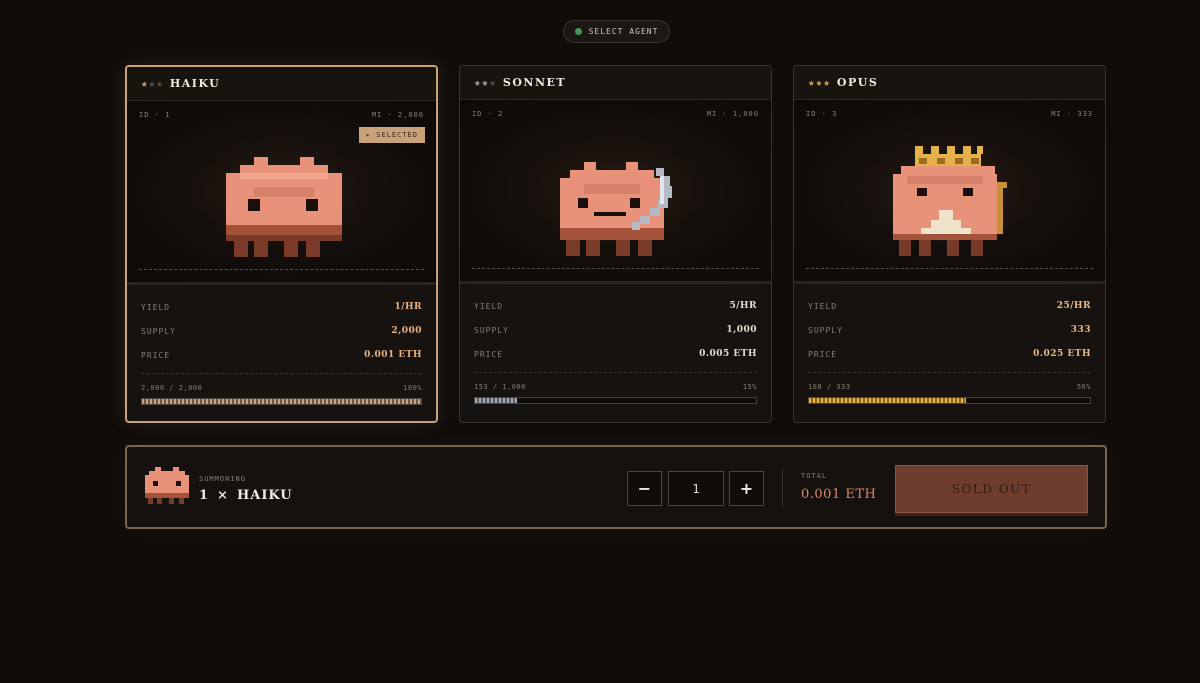  I want to click on selected-badge: ▸ SELECTED, so click(391, 135).